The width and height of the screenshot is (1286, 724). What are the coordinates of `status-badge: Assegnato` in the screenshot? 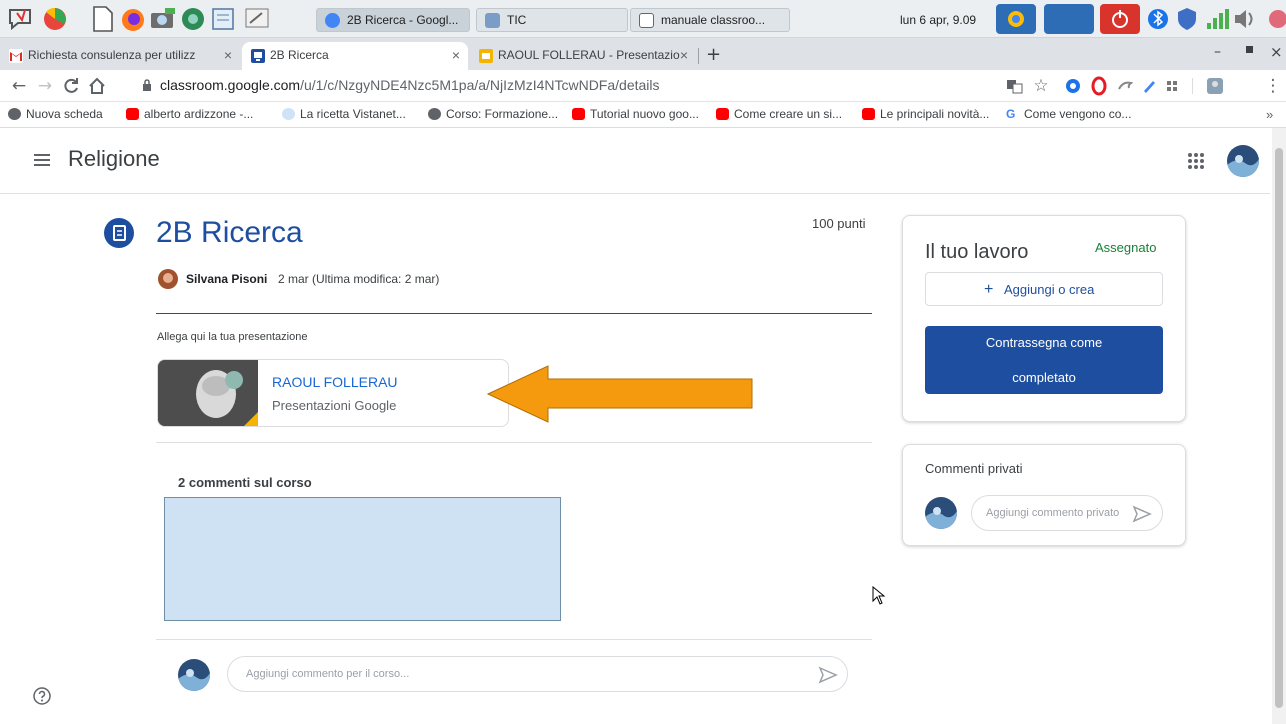 It's located at (1126, 247).